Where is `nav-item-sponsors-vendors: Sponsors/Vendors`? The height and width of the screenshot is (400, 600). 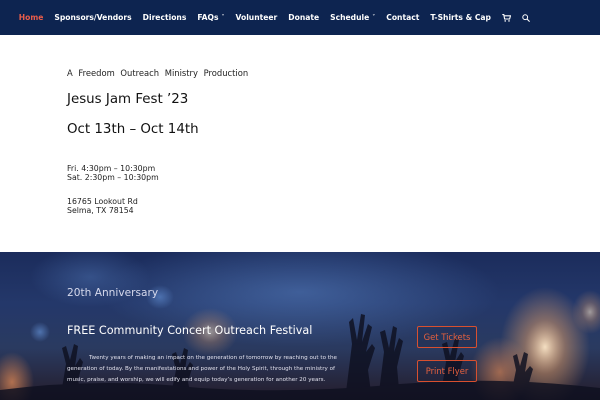
nav-item-sponsors-vendors: Sponsors/Vendors is located at coordinates (92, 17).